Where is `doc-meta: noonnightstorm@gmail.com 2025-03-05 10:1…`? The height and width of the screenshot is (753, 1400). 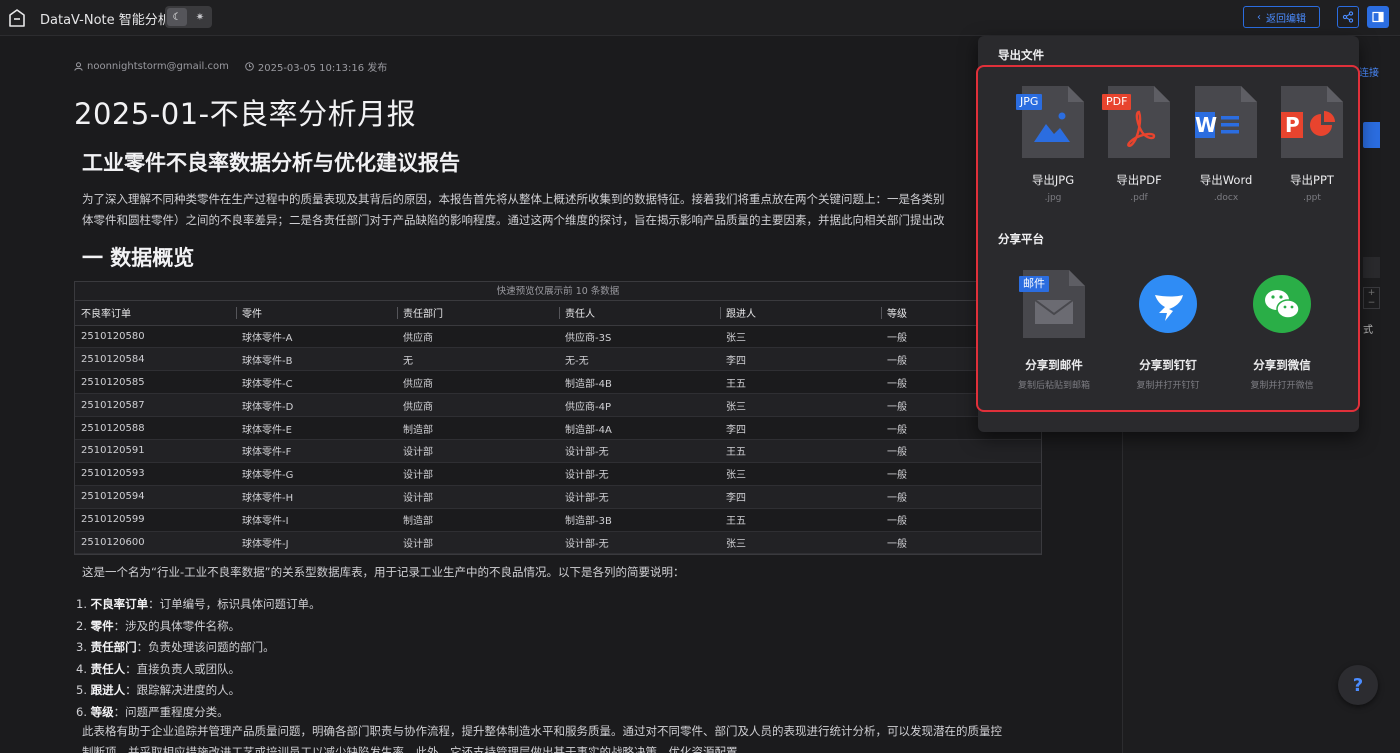
doc-meta: noonnightstorm@gmail.com 2025-03-05 10:1… is located at coordinates (230, 66).